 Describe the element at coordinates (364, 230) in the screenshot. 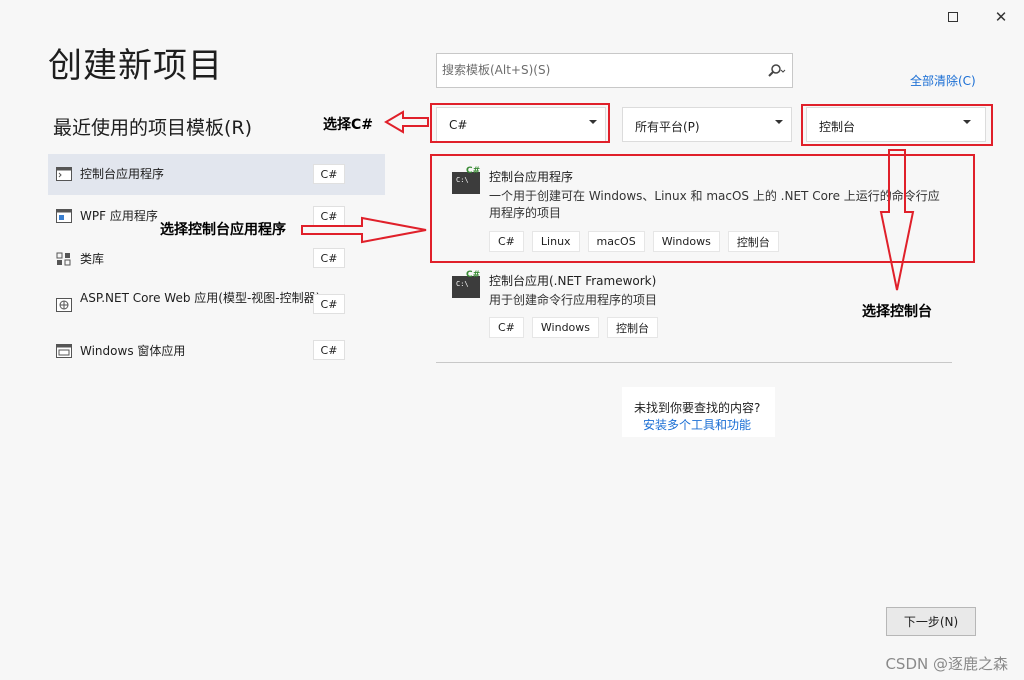

I see `annotation-arrow-right` at that location.